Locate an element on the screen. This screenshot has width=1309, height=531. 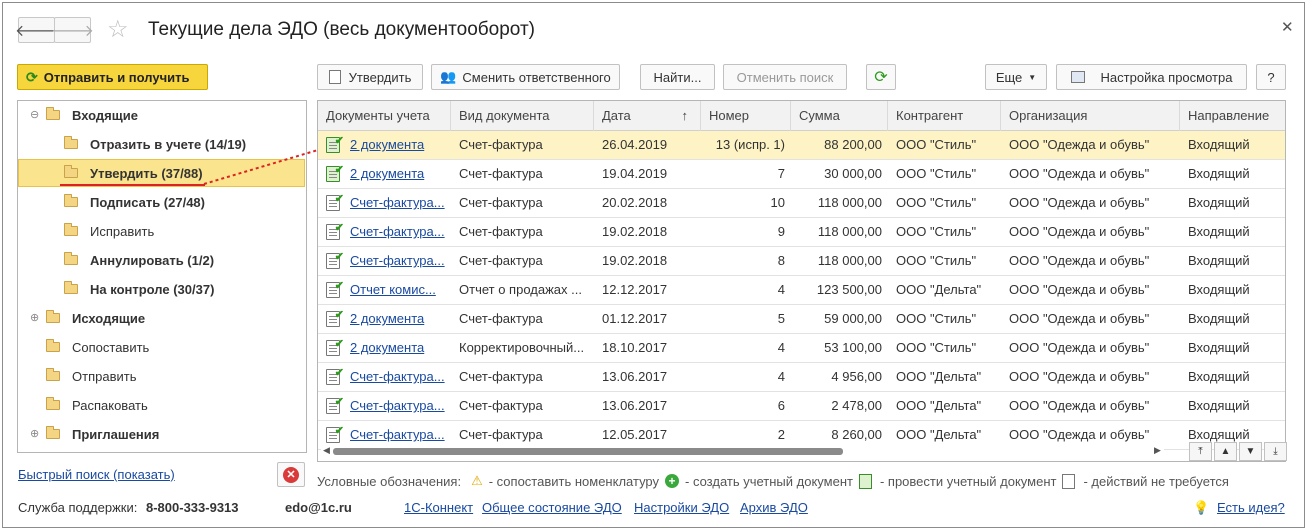
back-button: 🡐 is located at coordinates (36, 30).